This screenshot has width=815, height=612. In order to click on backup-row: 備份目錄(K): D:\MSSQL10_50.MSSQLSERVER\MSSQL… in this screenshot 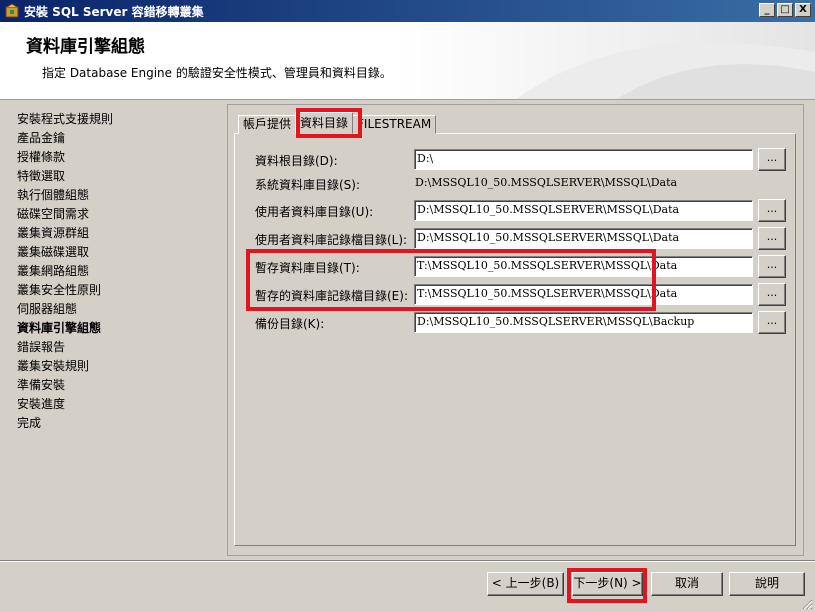, I will do `click(525, 322)`.